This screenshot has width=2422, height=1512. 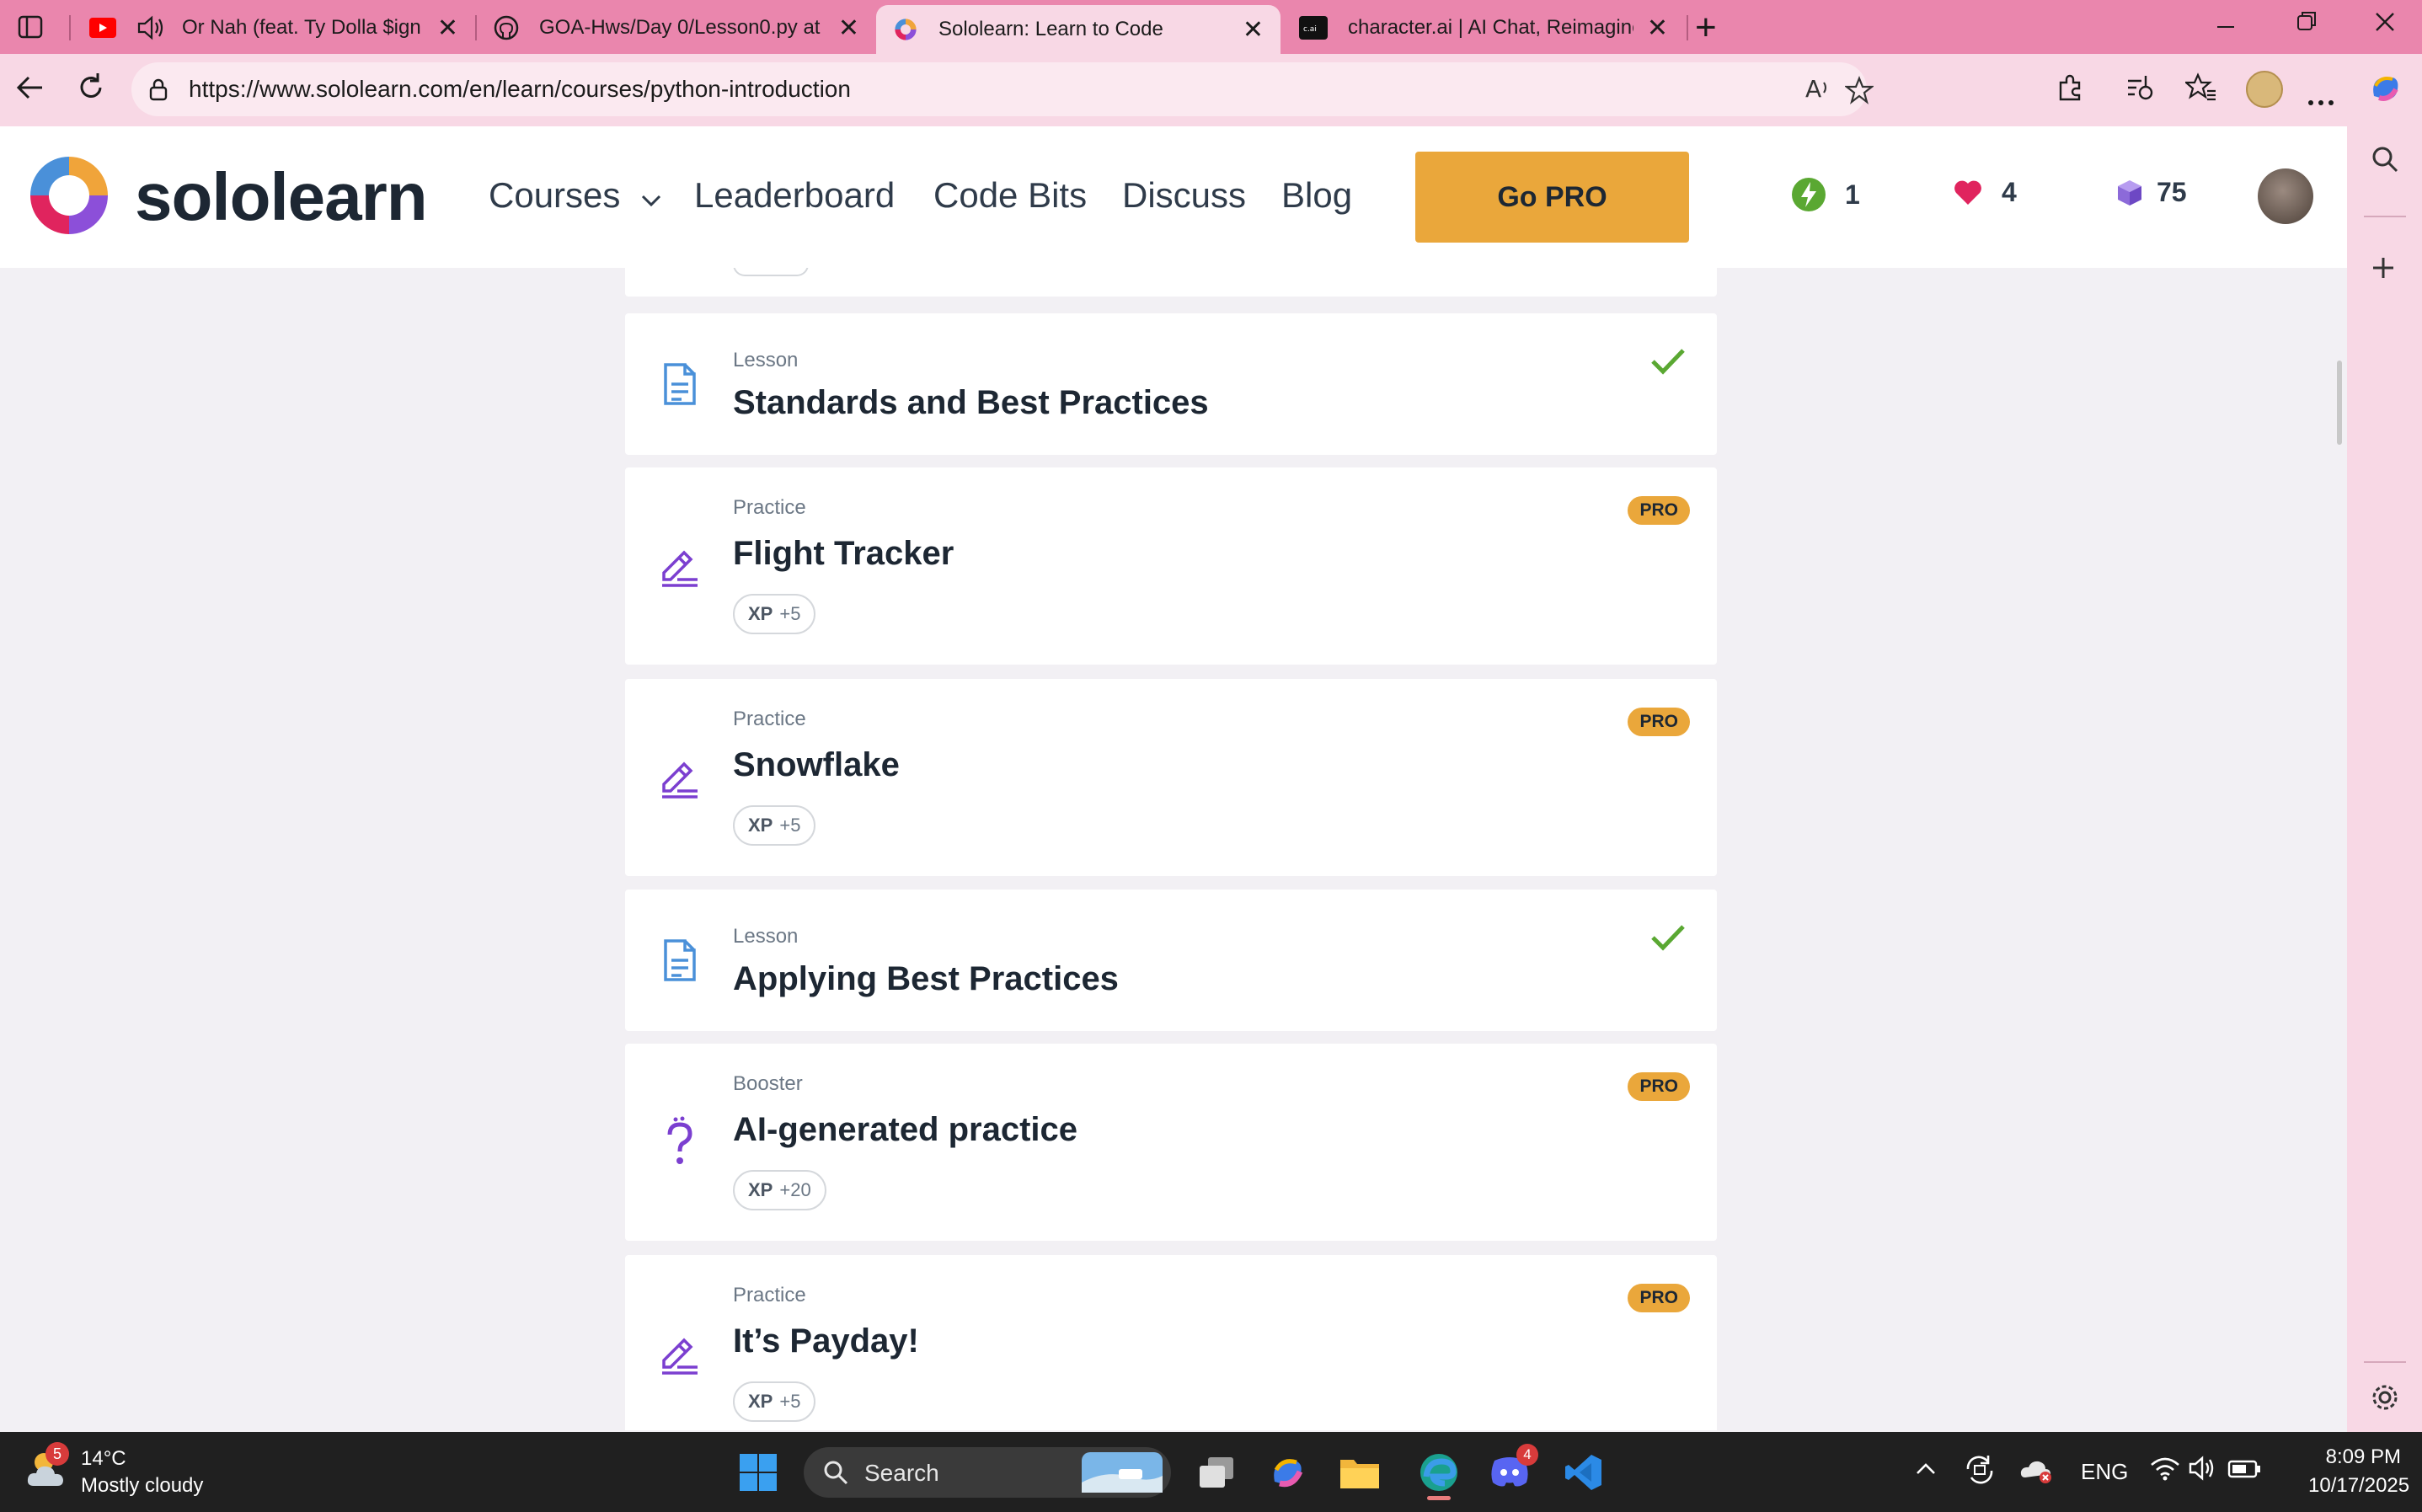 What do you see at coordinates (1926, 1472) in the screenshot?
I see `show-hidden-icons-icon` at bounding box center [1926, 1472].